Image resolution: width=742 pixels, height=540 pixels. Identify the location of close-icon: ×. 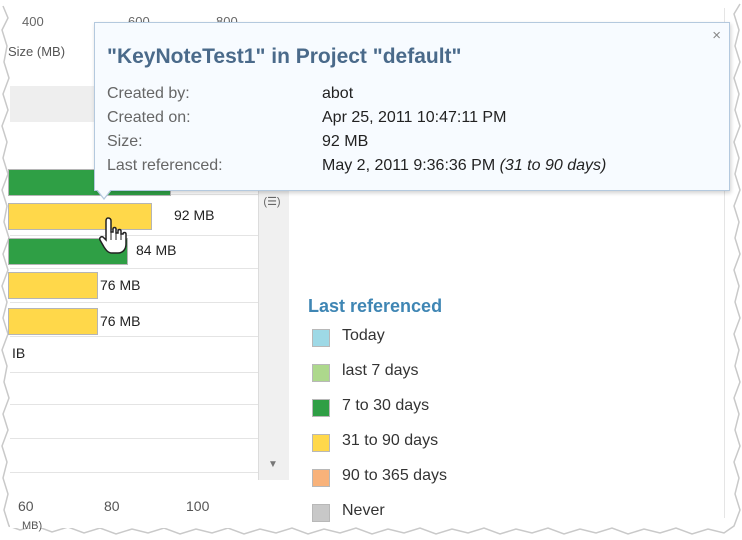
(716, 35).